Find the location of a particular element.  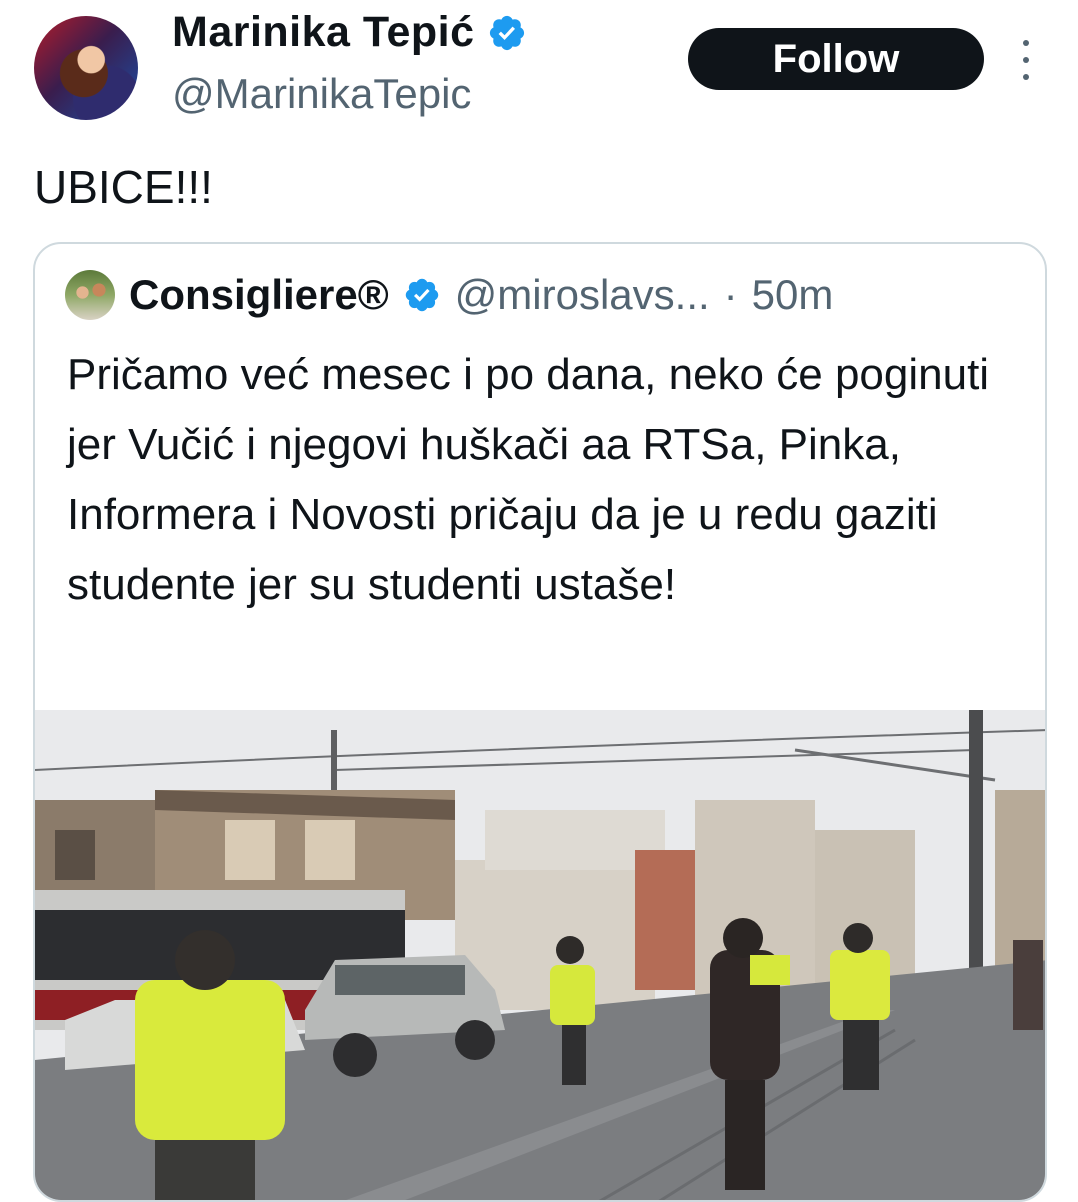

tweet-text: UBICE!!! is located at coordinates (123, 187).